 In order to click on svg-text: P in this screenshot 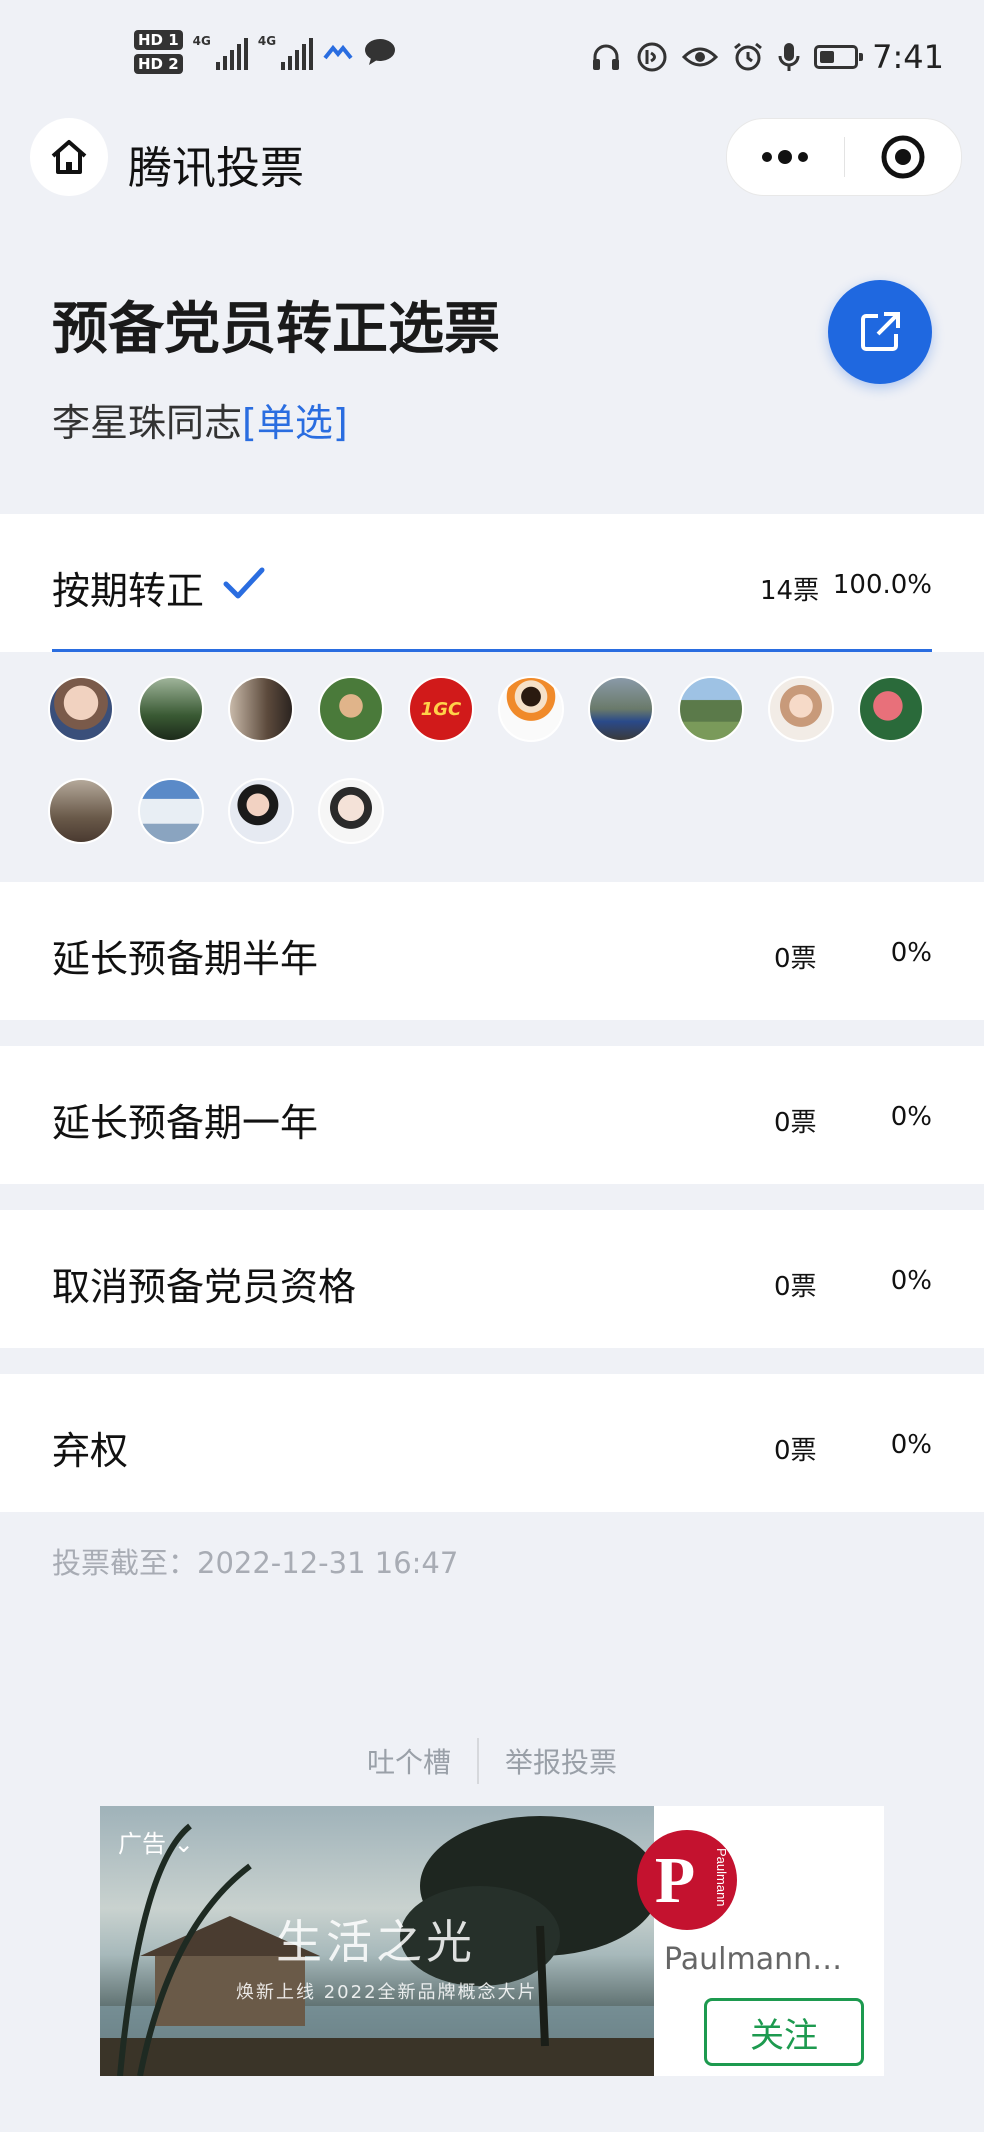, I will do `click(675, 1880)`.